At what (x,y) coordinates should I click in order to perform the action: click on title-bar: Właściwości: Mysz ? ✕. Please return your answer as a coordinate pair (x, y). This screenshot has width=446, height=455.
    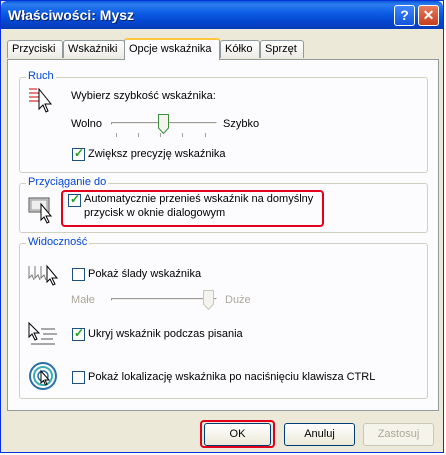
    Looking at the image, I should click on (222, 15).